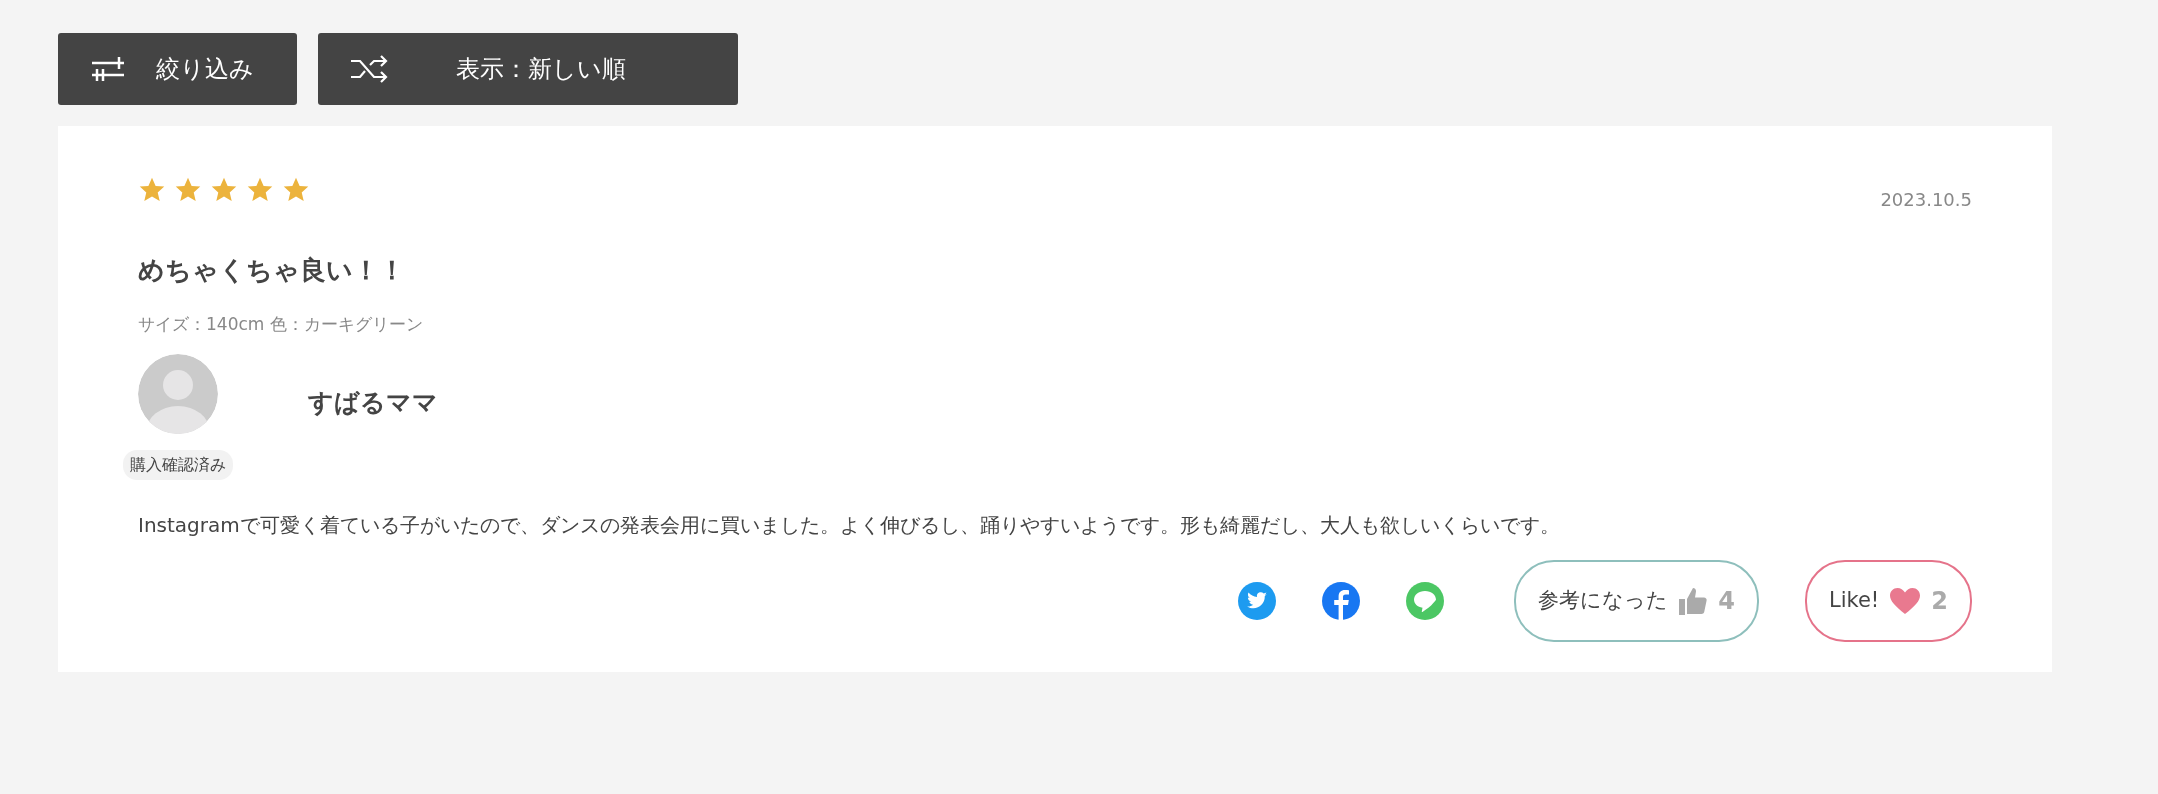 Image resolution: width=2158 pixels, height=794 pixels. What do you see at coordinates (1341, 600) in the screenshot?
I see `facebook-icon` at bounding box center [1341, 600].